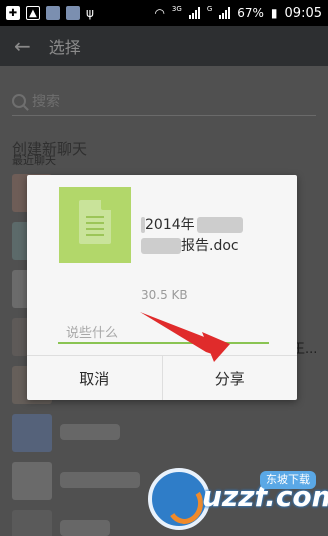 This screenshot has height=536, width=328. What do you see at coordinates (250, 13) in the screenshot?
I see `battery-percent: 67%` at bounding box center [250, 13].